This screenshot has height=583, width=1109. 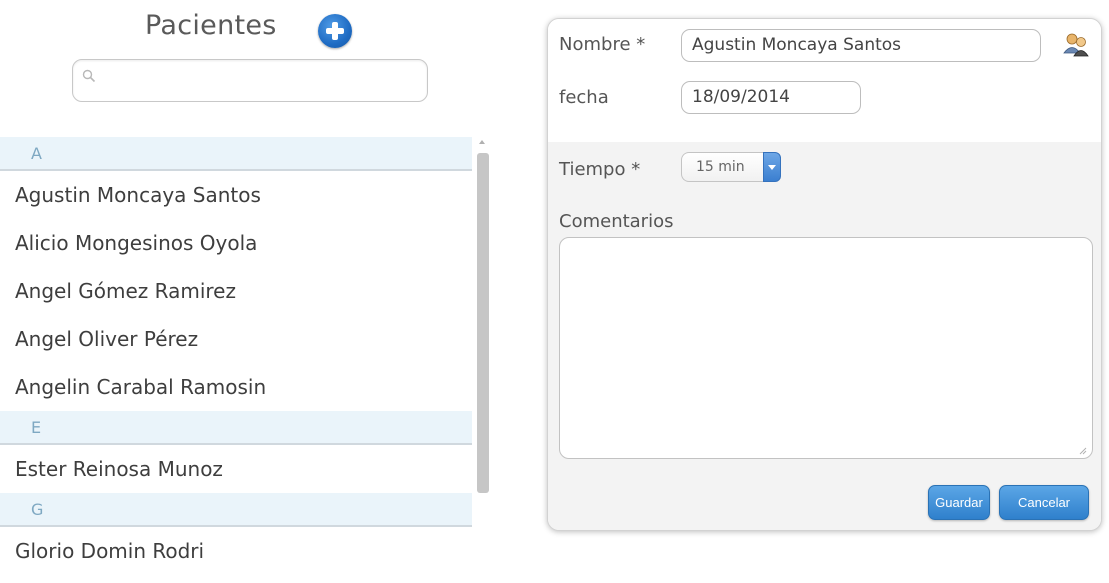 What do you see at coordinates (211, 25) in the screenshot?
I see `page-title: Pacientes` at bounding box center [211, 25].